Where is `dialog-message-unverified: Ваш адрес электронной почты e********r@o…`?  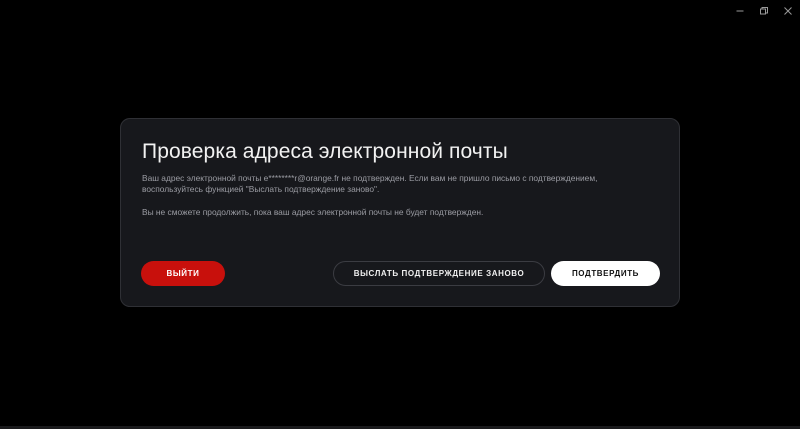
dialog-message-unverified: Ваш адрес электронной почты e********r@o… is located at coordinates (370, 183).